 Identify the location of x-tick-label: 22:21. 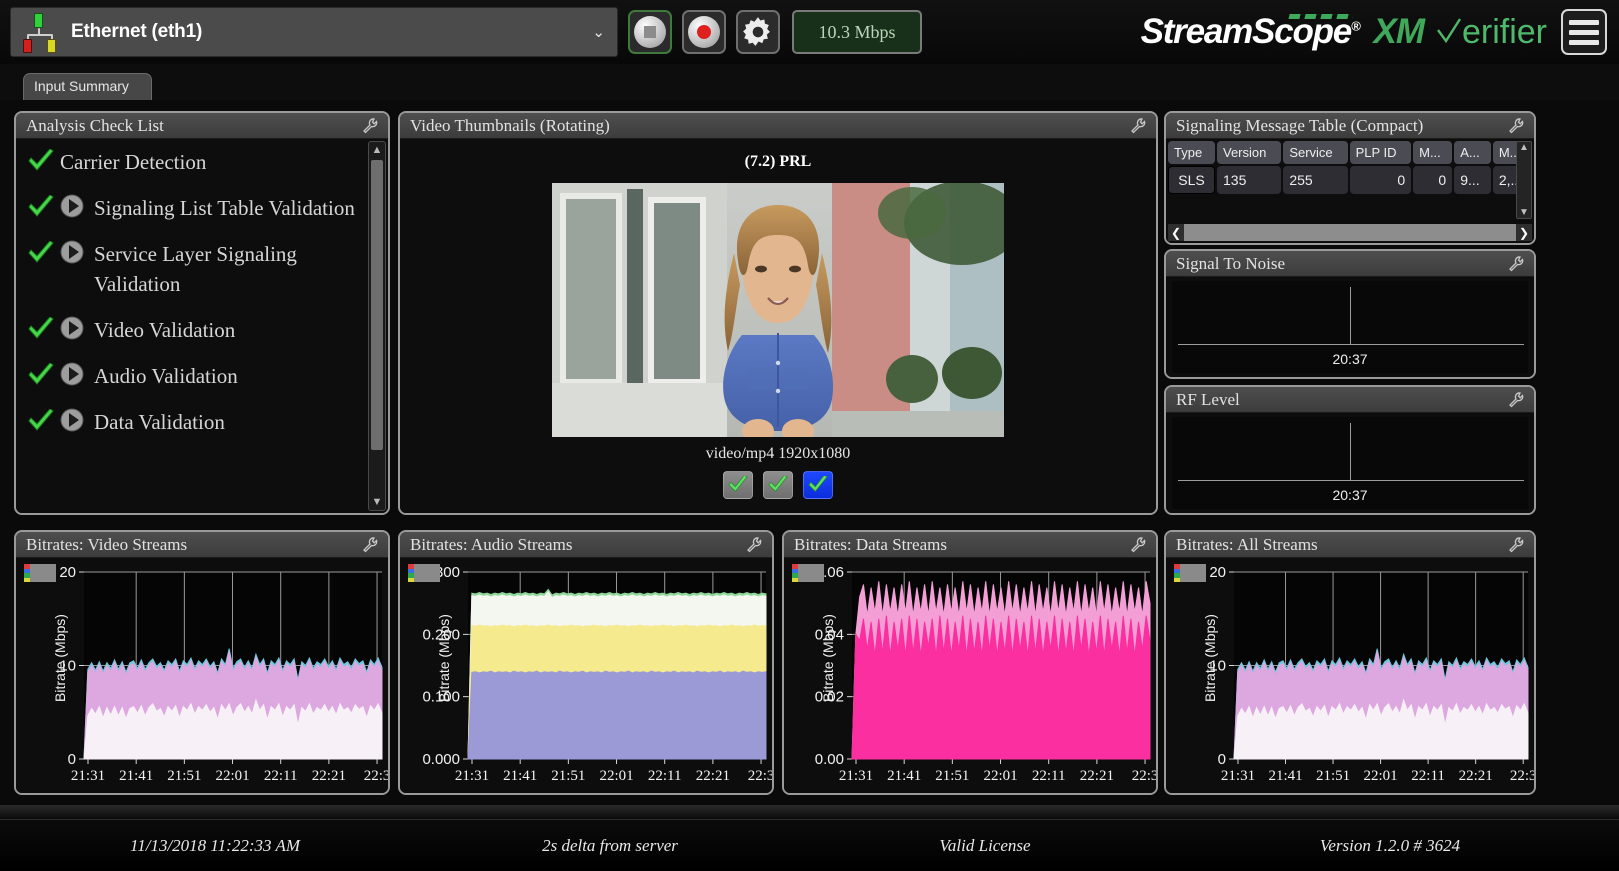
(329, 776).